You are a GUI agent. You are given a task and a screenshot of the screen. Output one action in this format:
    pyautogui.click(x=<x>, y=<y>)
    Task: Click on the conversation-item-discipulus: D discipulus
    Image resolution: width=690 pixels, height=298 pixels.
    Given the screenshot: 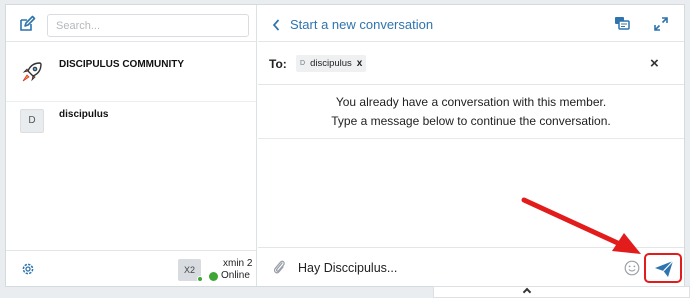 What is the action you would take?
    pyautogui.click(x=131, y=127)
    